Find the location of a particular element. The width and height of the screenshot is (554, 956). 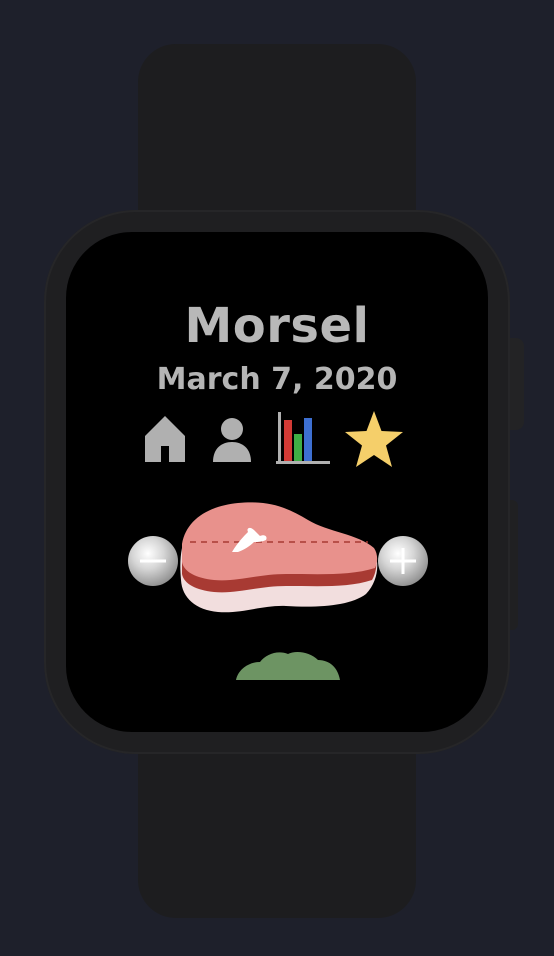

bar-chart-icon is located at coordinates (302, 440).